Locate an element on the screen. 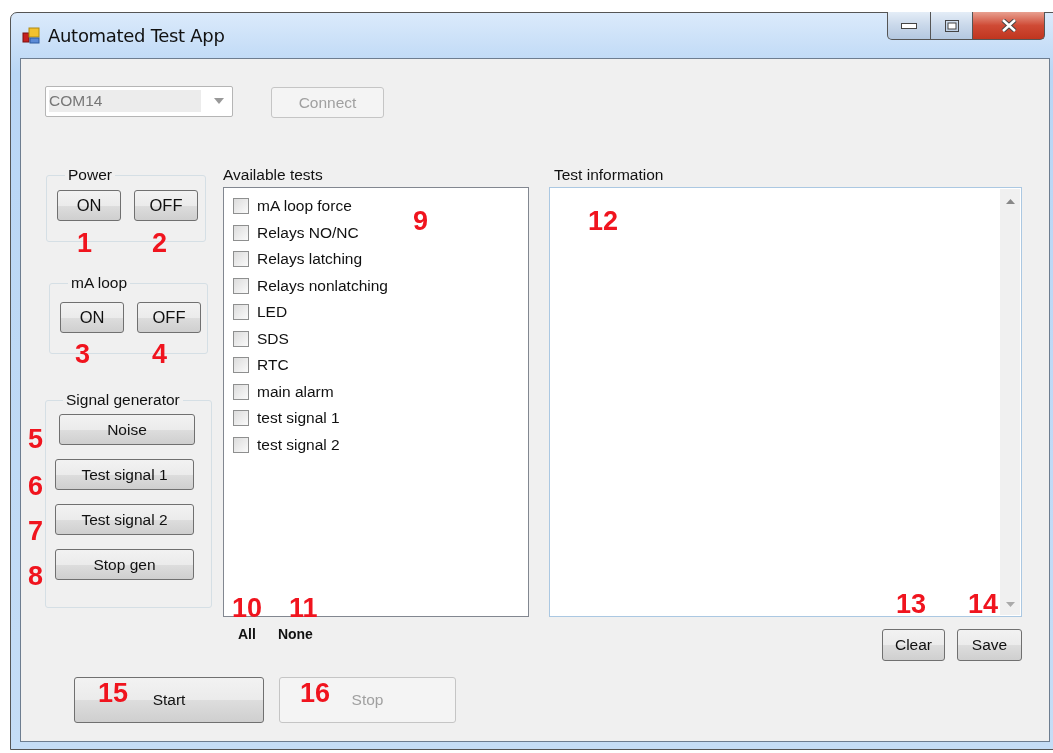 Image resolution: width=1053 pixels, height=753 pixels. annotation-number: 6 is located at coordinates (36, 486).